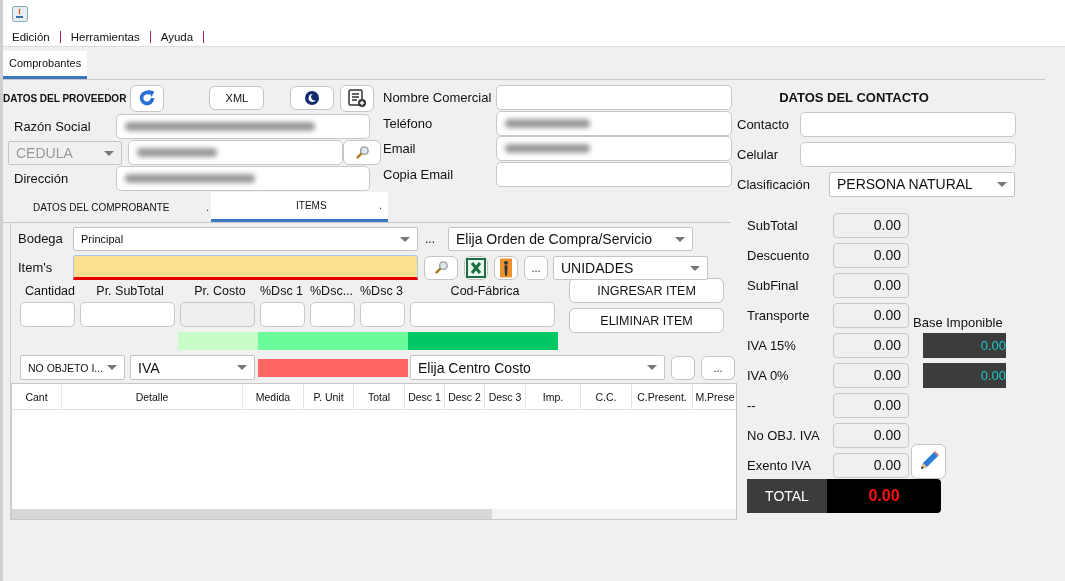 This screenshot has height=581, width=1065. I want to click on total-label: IVA 0%, so click(768, 375).